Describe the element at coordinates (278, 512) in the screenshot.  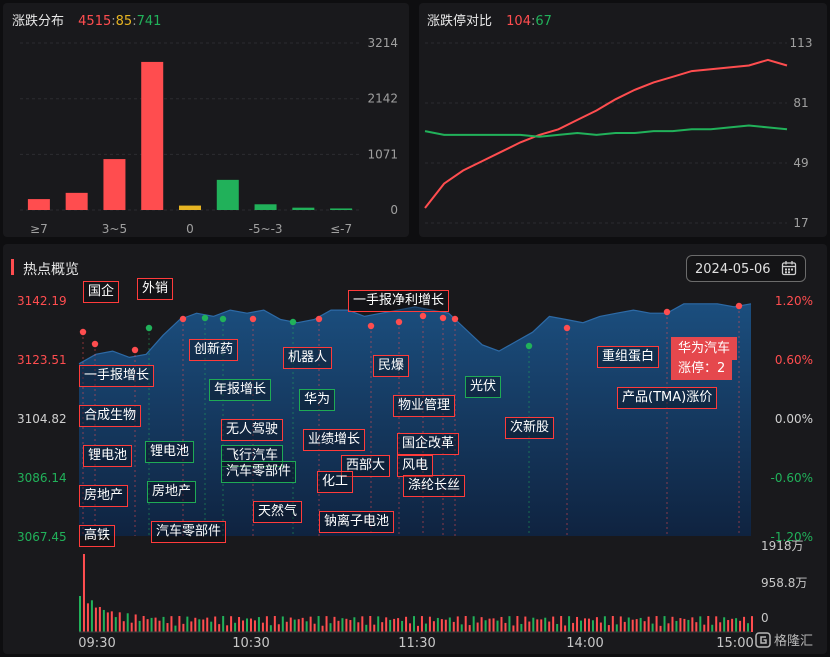
I see `hotspot-tag: 天然气` at that location.